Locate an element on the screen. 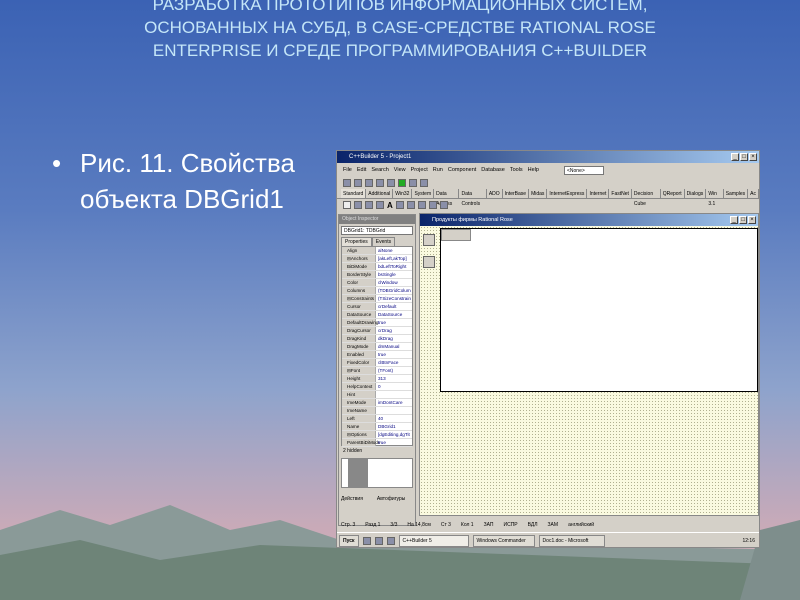  property-value: dmManual is located at coordinates (387, 346).